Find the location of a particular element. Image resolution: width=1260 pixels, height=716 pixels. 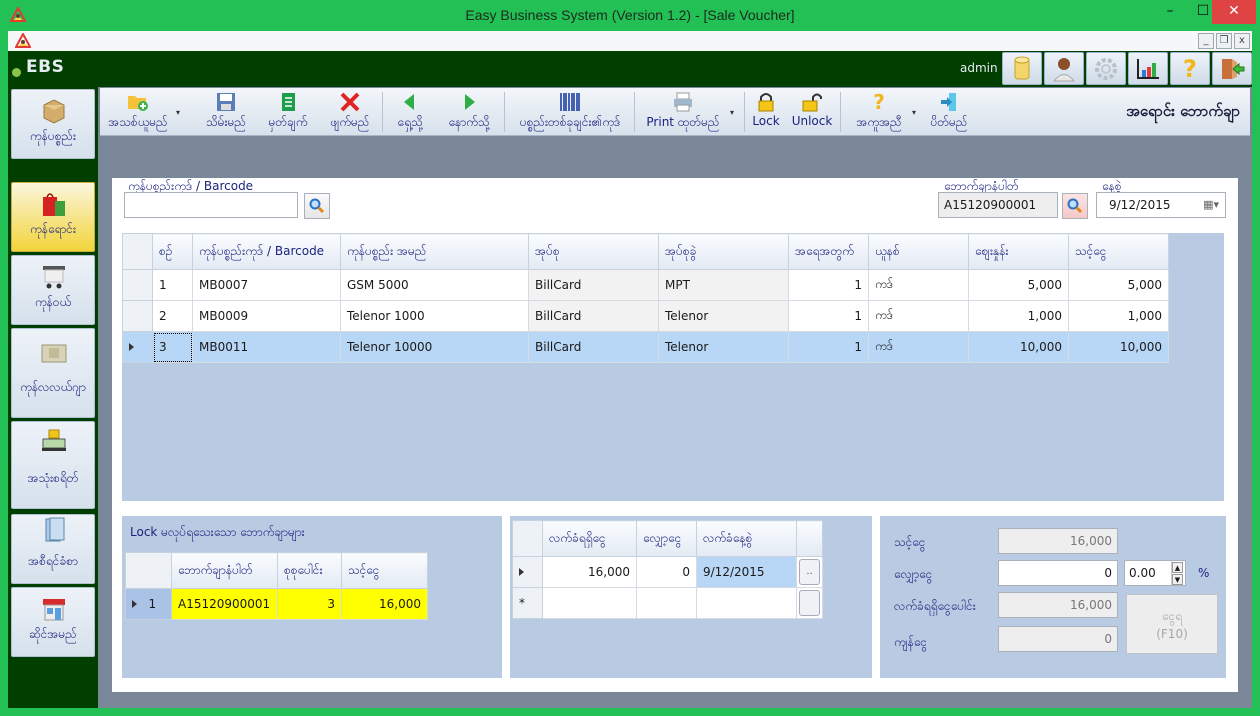

mdi-minimize-button: _ is located at coordinates (1206, 41).